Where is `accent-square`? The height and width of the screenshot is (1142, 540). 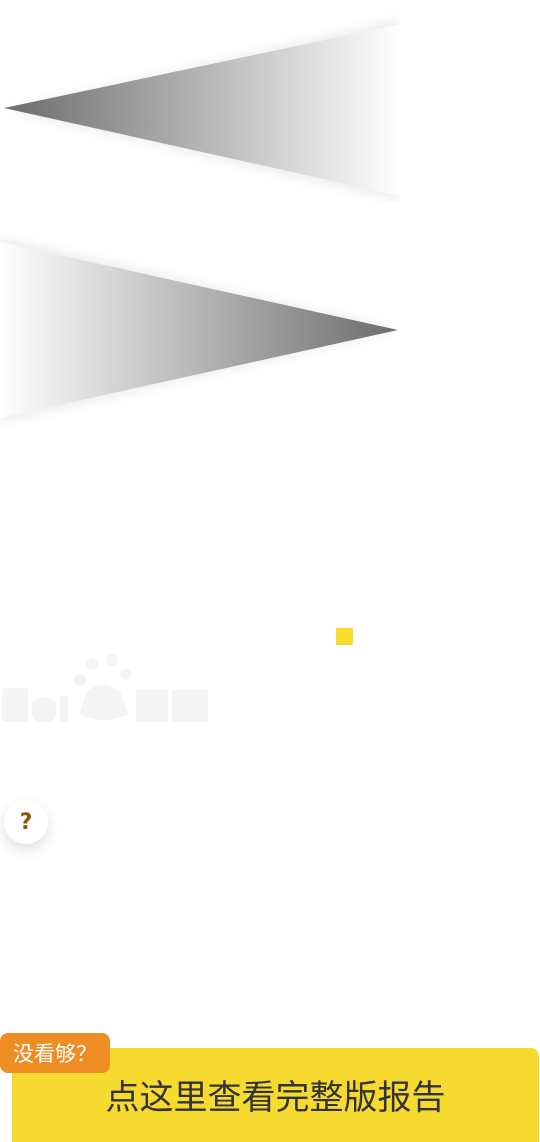
accent-square is located at coordinates (344, 636).